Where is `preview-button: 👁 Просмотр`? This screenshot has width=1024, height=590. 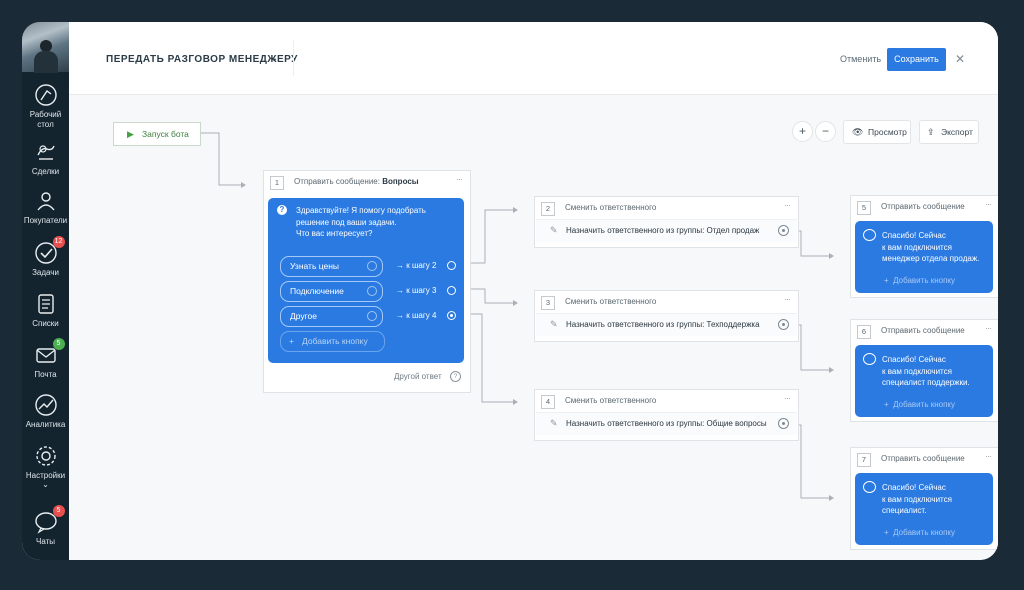
preview-button: 👁 Просмотр is located at coordinates (877, 132).